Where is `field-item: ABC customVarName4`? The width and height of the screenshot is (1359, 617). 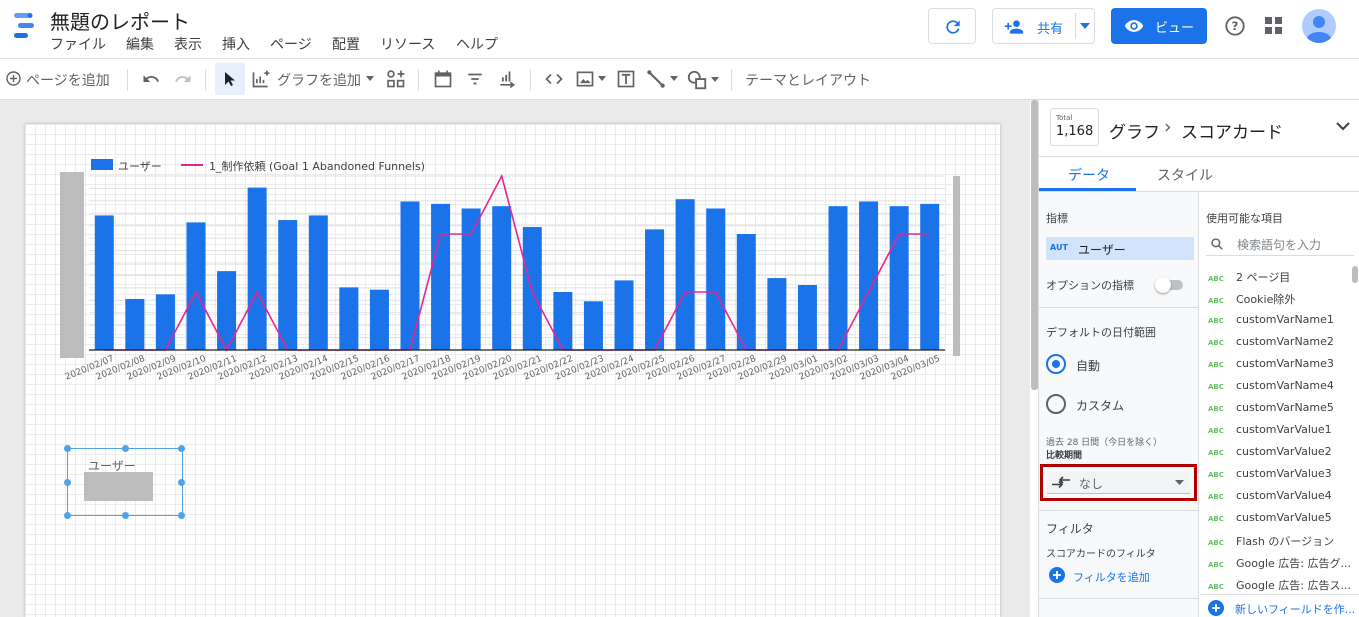 field-item: ABC customVarName4 is located at coordinates (1280, 385).